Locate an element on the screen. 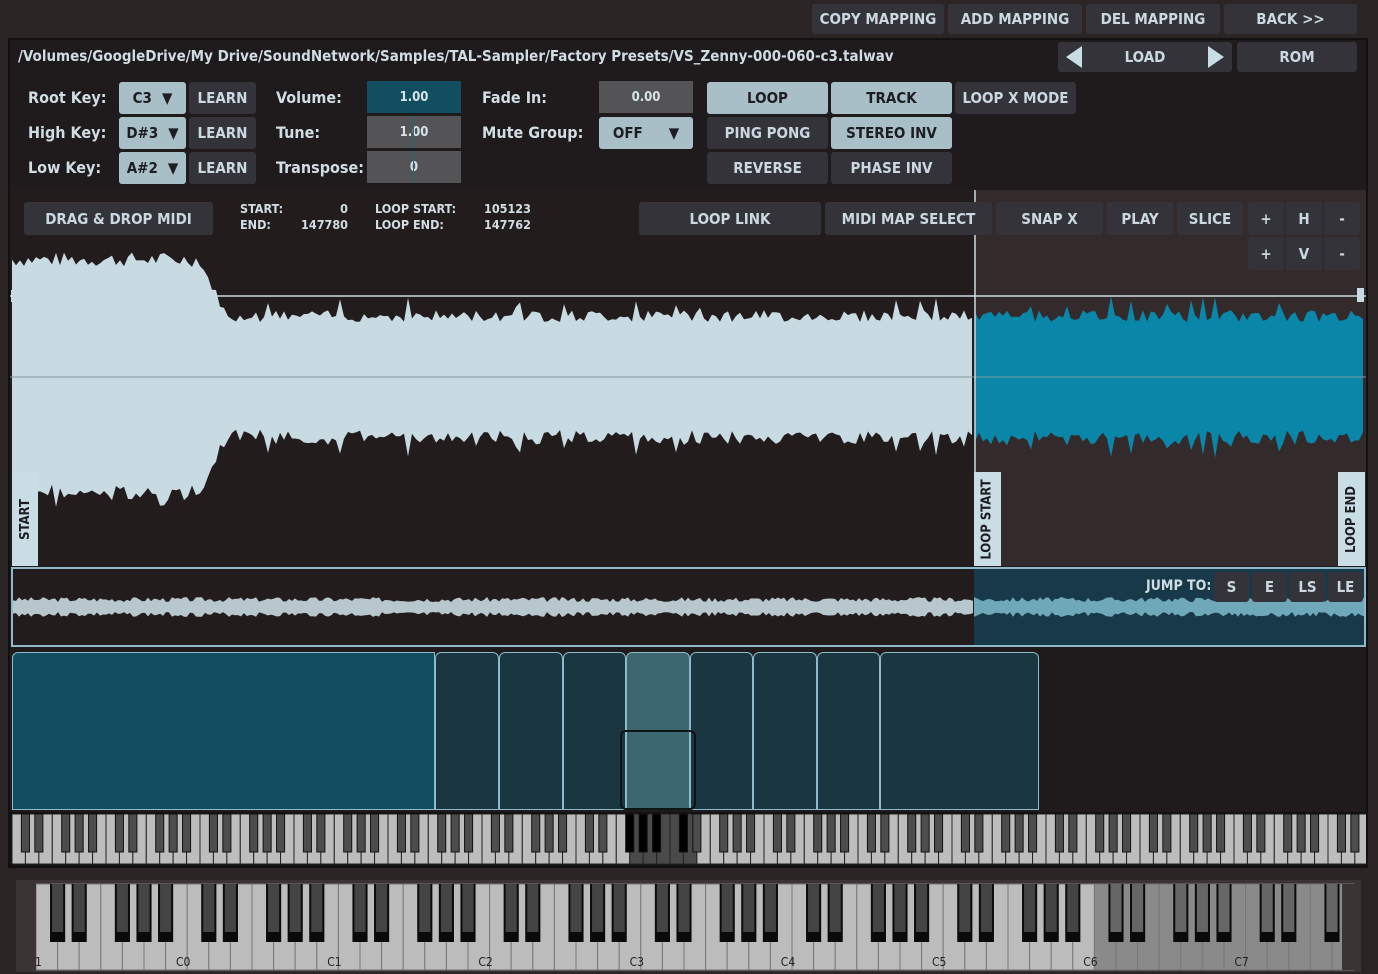 The width and height of the screenshot is (1378, 974). root-learn-button: LEARN is located at coordinates (222, 98).